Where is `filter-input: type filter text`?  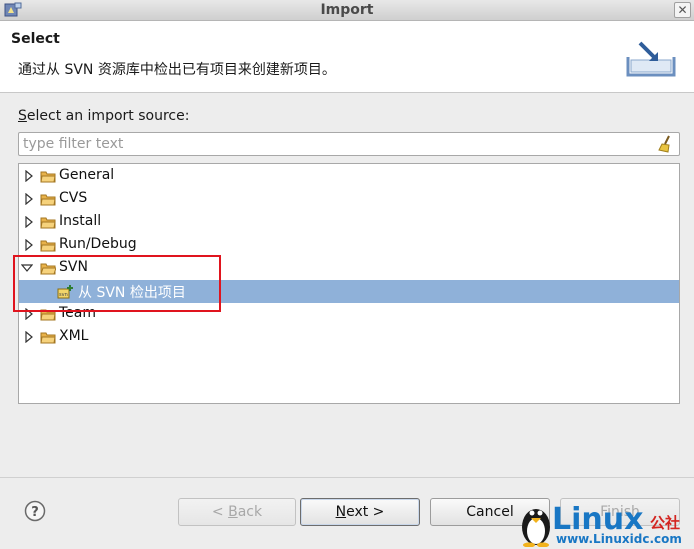
filter-input: type filter text is located at coordinates (349, 144).